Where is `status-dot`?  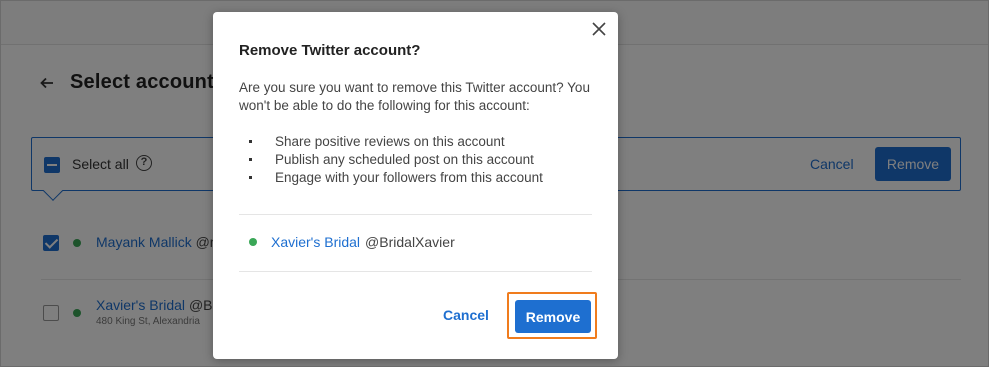
status-dot is located at coordinates (253, 242).